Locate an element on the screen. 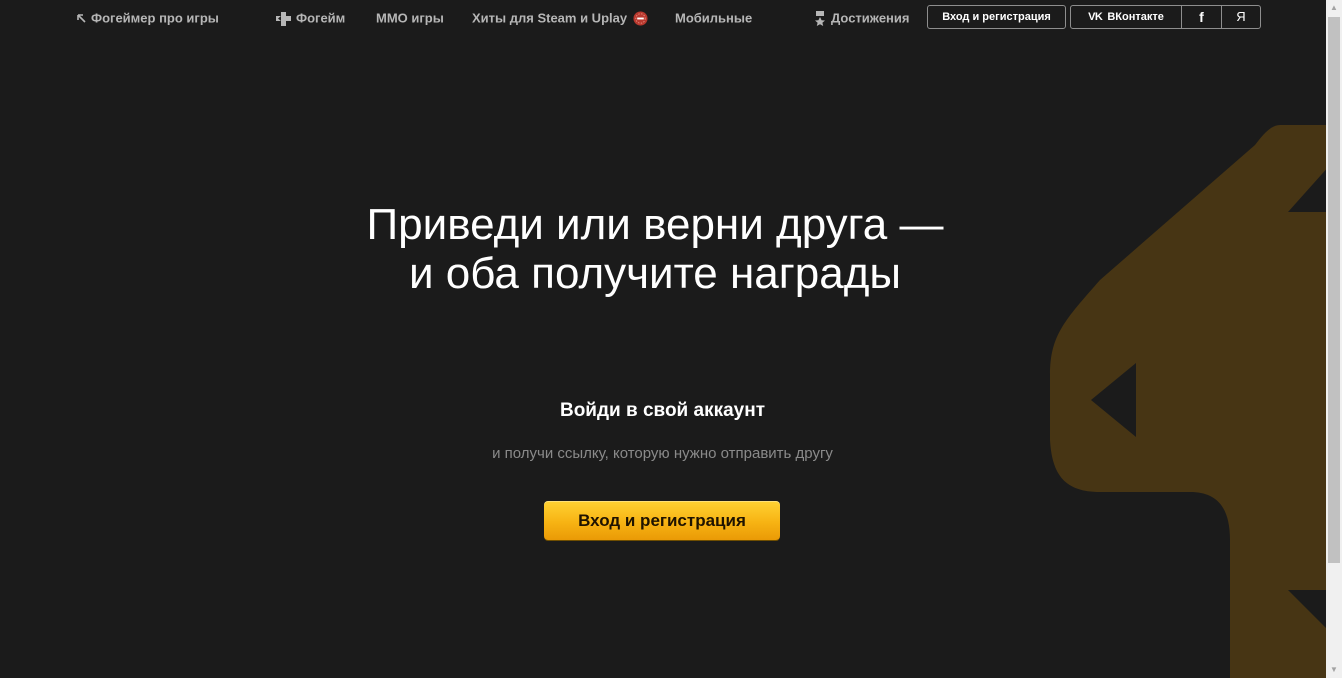  scroll-down-arrow-icon: ▼ is located at coordinates (1334, 670).